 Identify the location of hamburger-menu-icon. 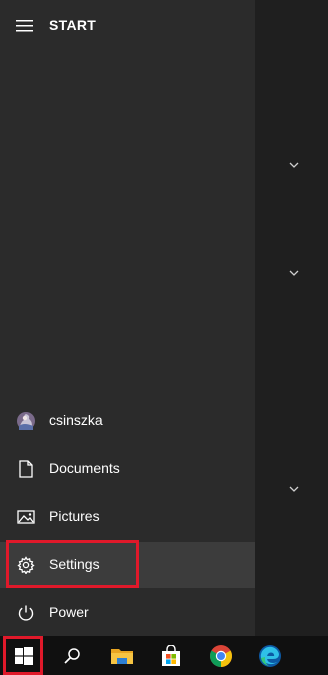
(25, 26).